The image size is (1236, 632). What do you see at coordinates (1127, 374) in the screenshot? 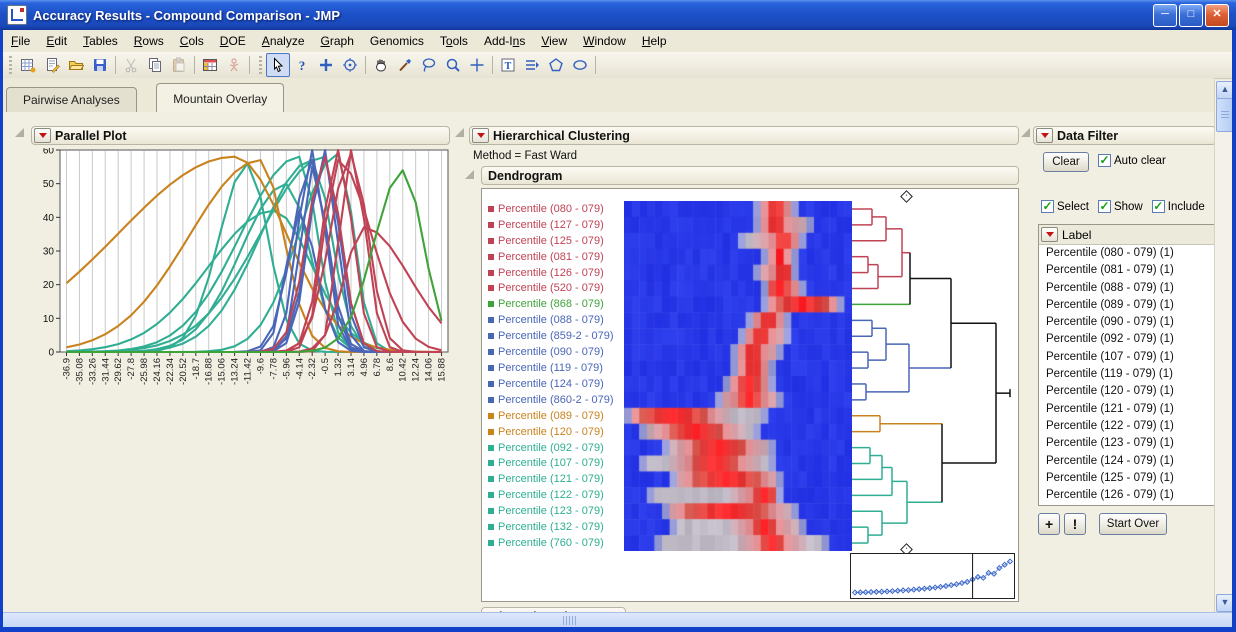
I see `filter-list-item: Percentile (119 - 079) (1)` at bounding box center [1127, 374].